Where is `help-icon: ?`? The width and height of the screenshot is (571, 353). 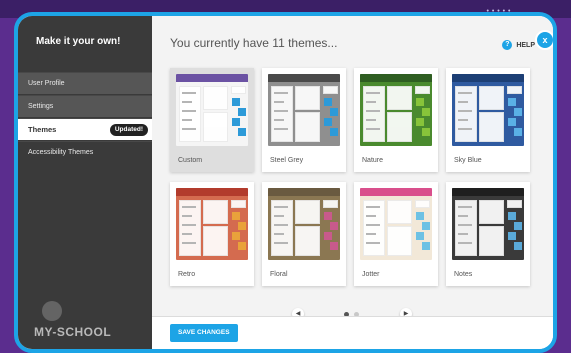 help-icon: ? is located at coordinates (507, 45).